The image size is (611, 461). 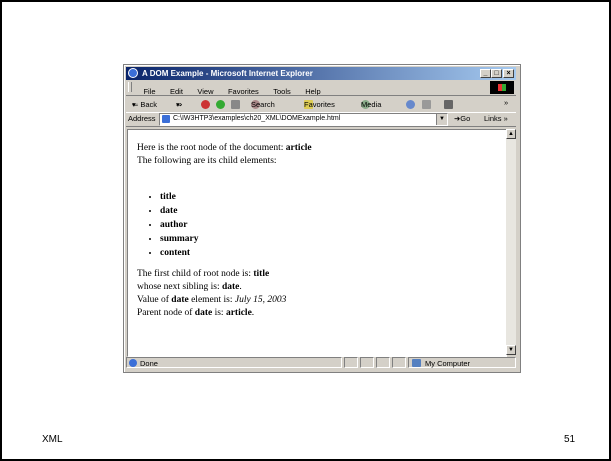 What do you see at coordinates (133, 363) in the screenshot?
I see `ie-page-icon` at bounding box center [133, 363].